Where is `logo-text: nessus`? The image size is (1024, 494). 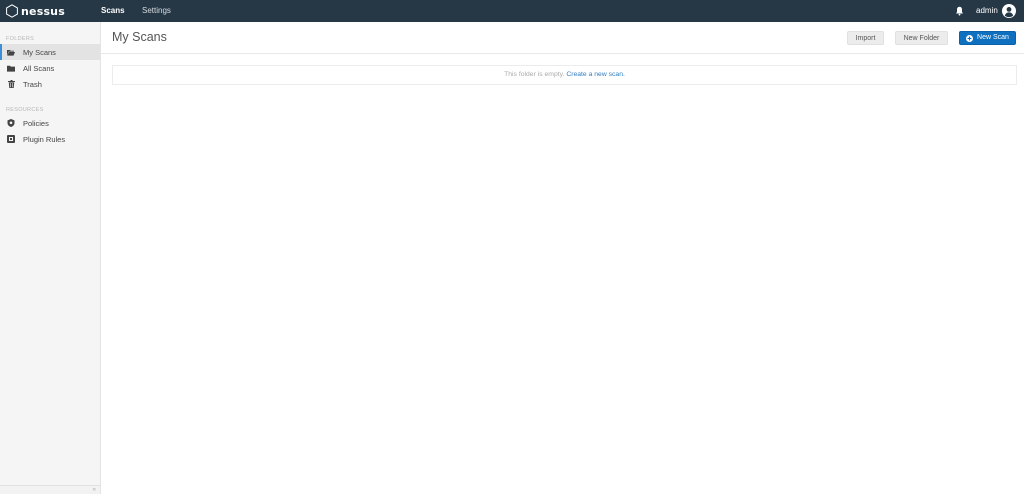
logo-text: nessus is located at coordinates (43, 11).